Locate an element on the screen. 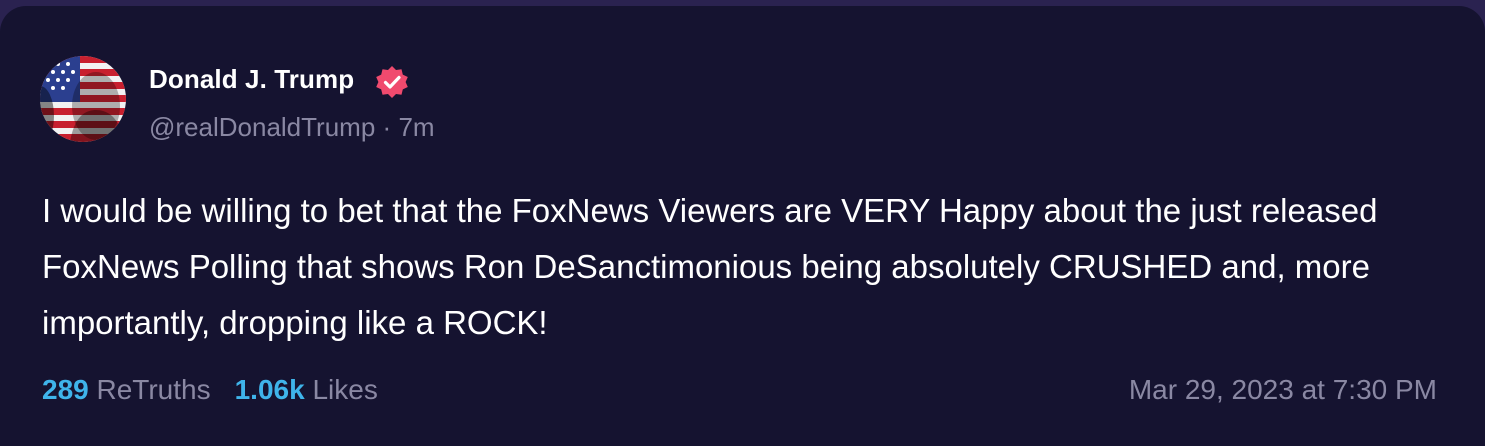 Image resolution: width=1485 pixels, height=446 pixels. retruths-count: 289 is located at coordinates (65, 389).